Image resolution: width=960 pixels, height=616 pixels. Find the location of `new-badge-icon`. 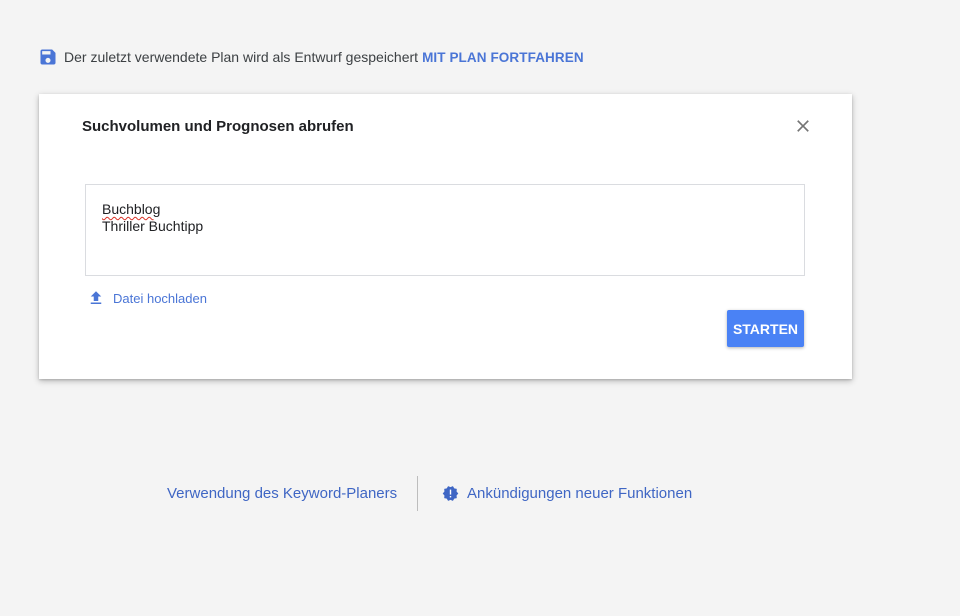

new-badge-icon is located at coordinates (450, 493).